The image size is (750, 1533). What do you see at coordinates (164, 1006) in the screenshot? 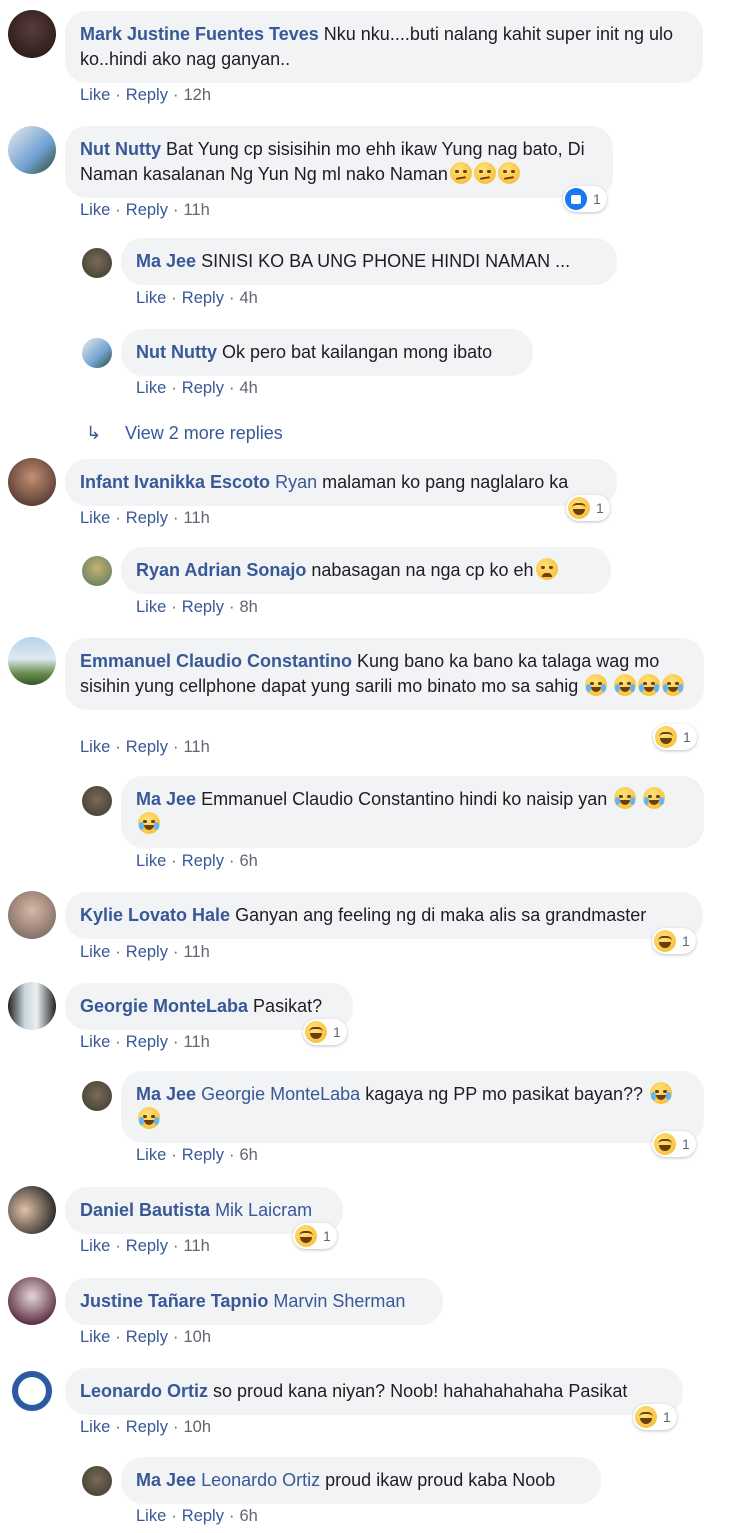
I see `comment-author: Georgie MonteLaba` at bounding box center [164, 1006].